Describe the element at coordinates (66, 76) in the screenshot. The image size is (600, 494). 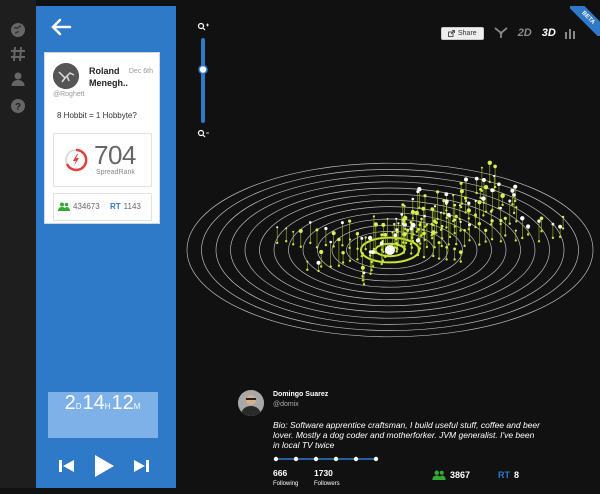
I see `avatar` at that location.